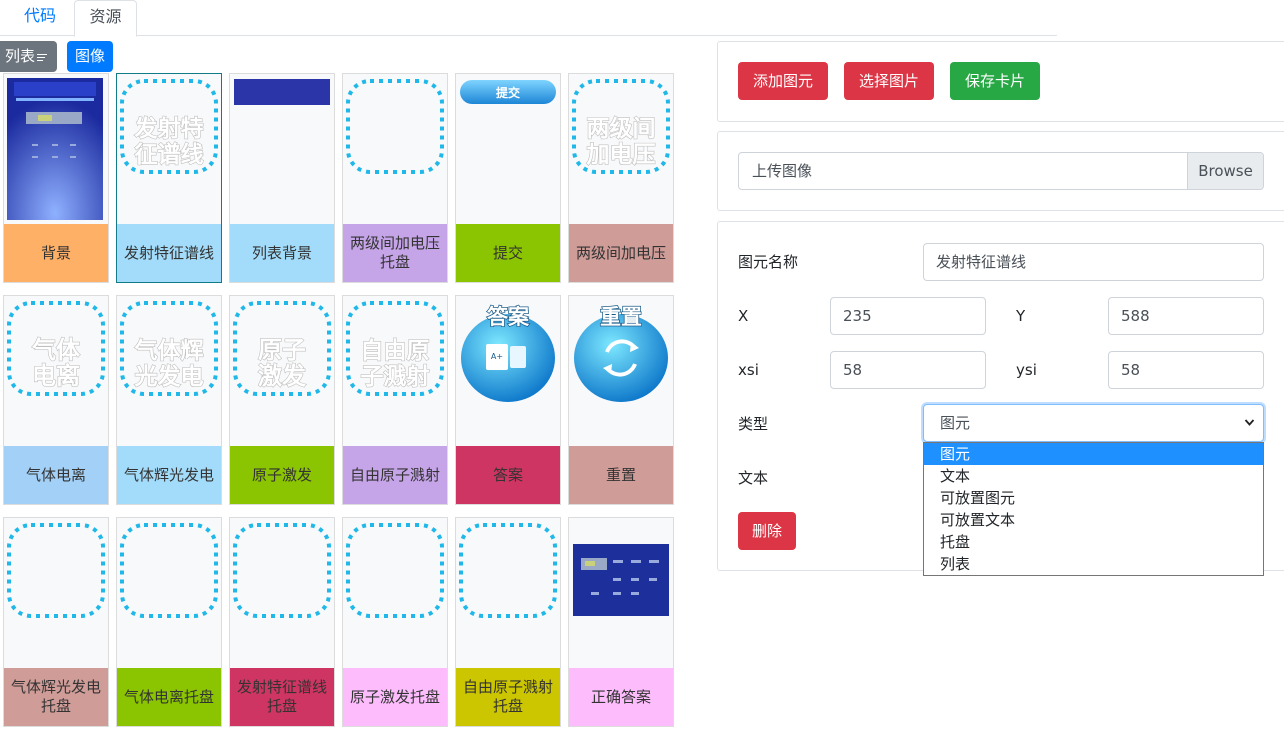 The image size is (1284, 750). I want to click on xsi-label: xsi, so click(748, 370).